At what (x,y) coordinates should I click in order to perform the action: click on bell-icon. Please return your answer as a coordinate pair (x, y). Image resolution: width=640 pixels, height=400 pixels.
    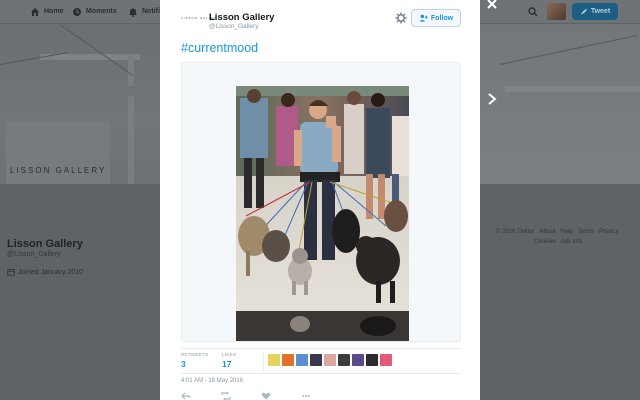
    Looking at the image, I should click on (133, 12).